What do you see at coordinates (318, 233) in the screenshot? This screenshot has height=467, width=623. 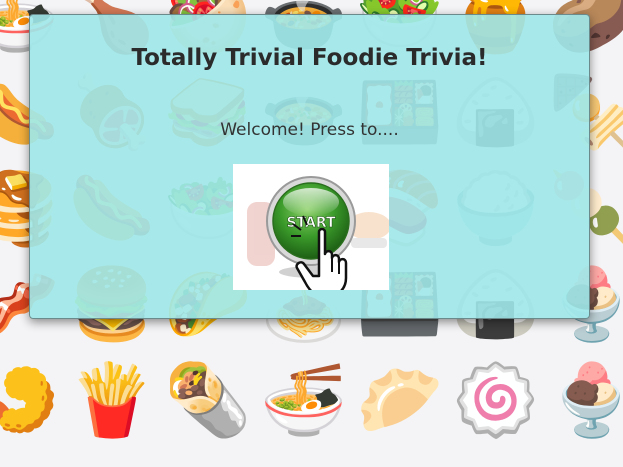 I see `start-button-graphic: START` at bounding box center [318, 233].